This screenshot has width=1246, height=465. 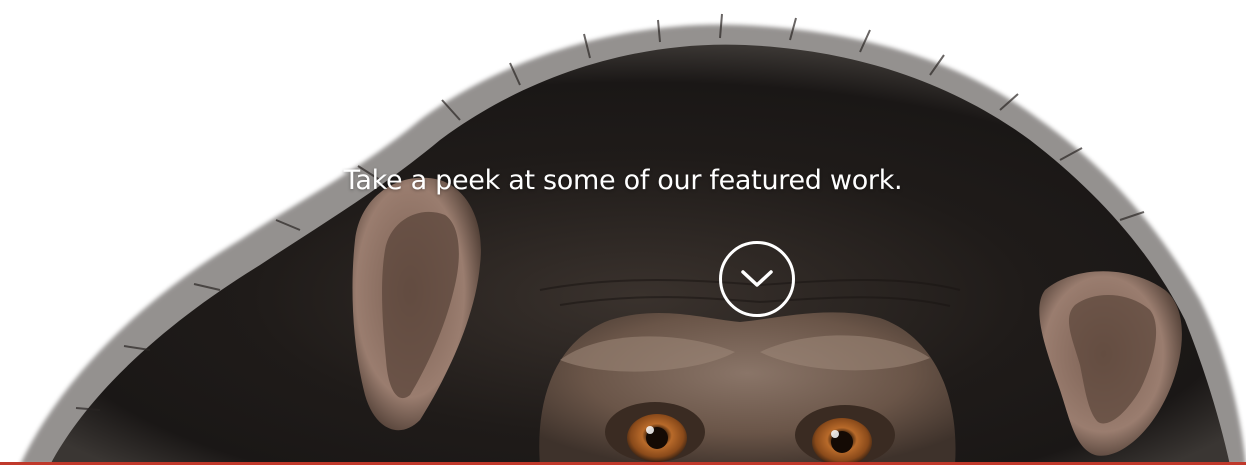 I want to click on chevron-down-icon, so click(x=757, y=278).